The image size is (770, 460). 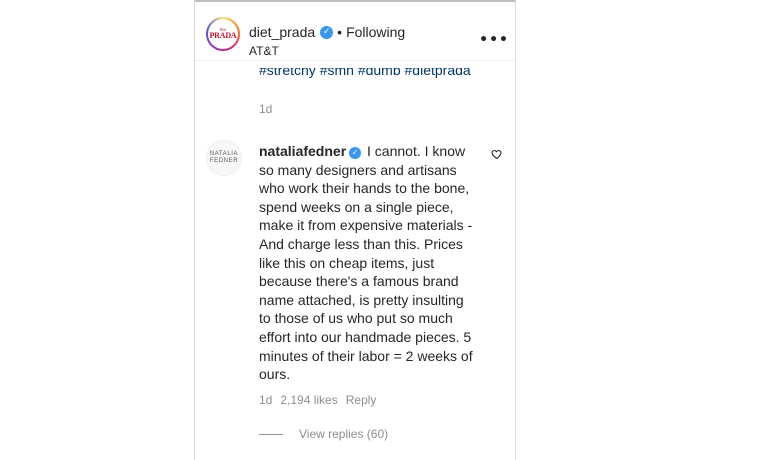 I want to click on poster-avatar: Diet PRADA, so click(x=223, y=34).